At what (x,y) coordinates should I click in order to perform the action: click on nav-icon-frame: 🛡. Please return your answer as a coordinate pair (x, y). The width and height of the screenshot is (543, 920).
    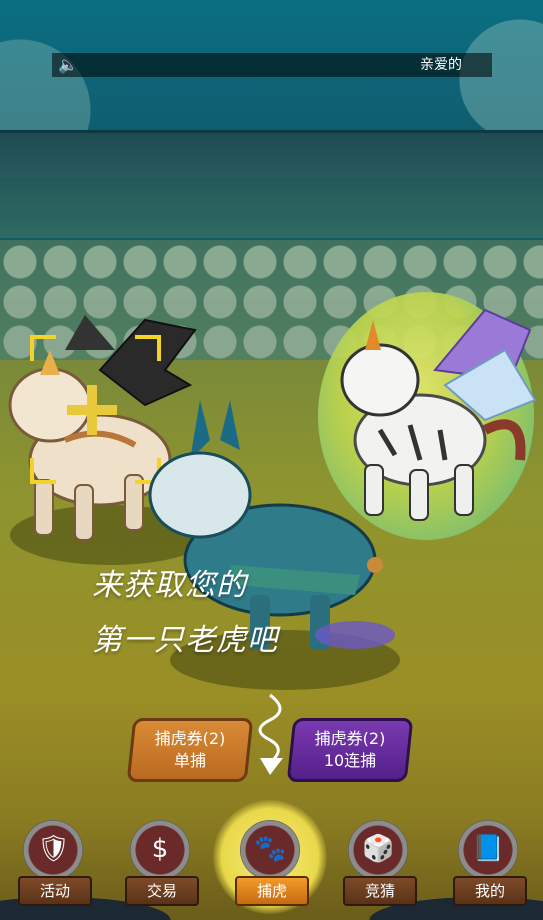
    Looking at the image, I should click on (53, 850).